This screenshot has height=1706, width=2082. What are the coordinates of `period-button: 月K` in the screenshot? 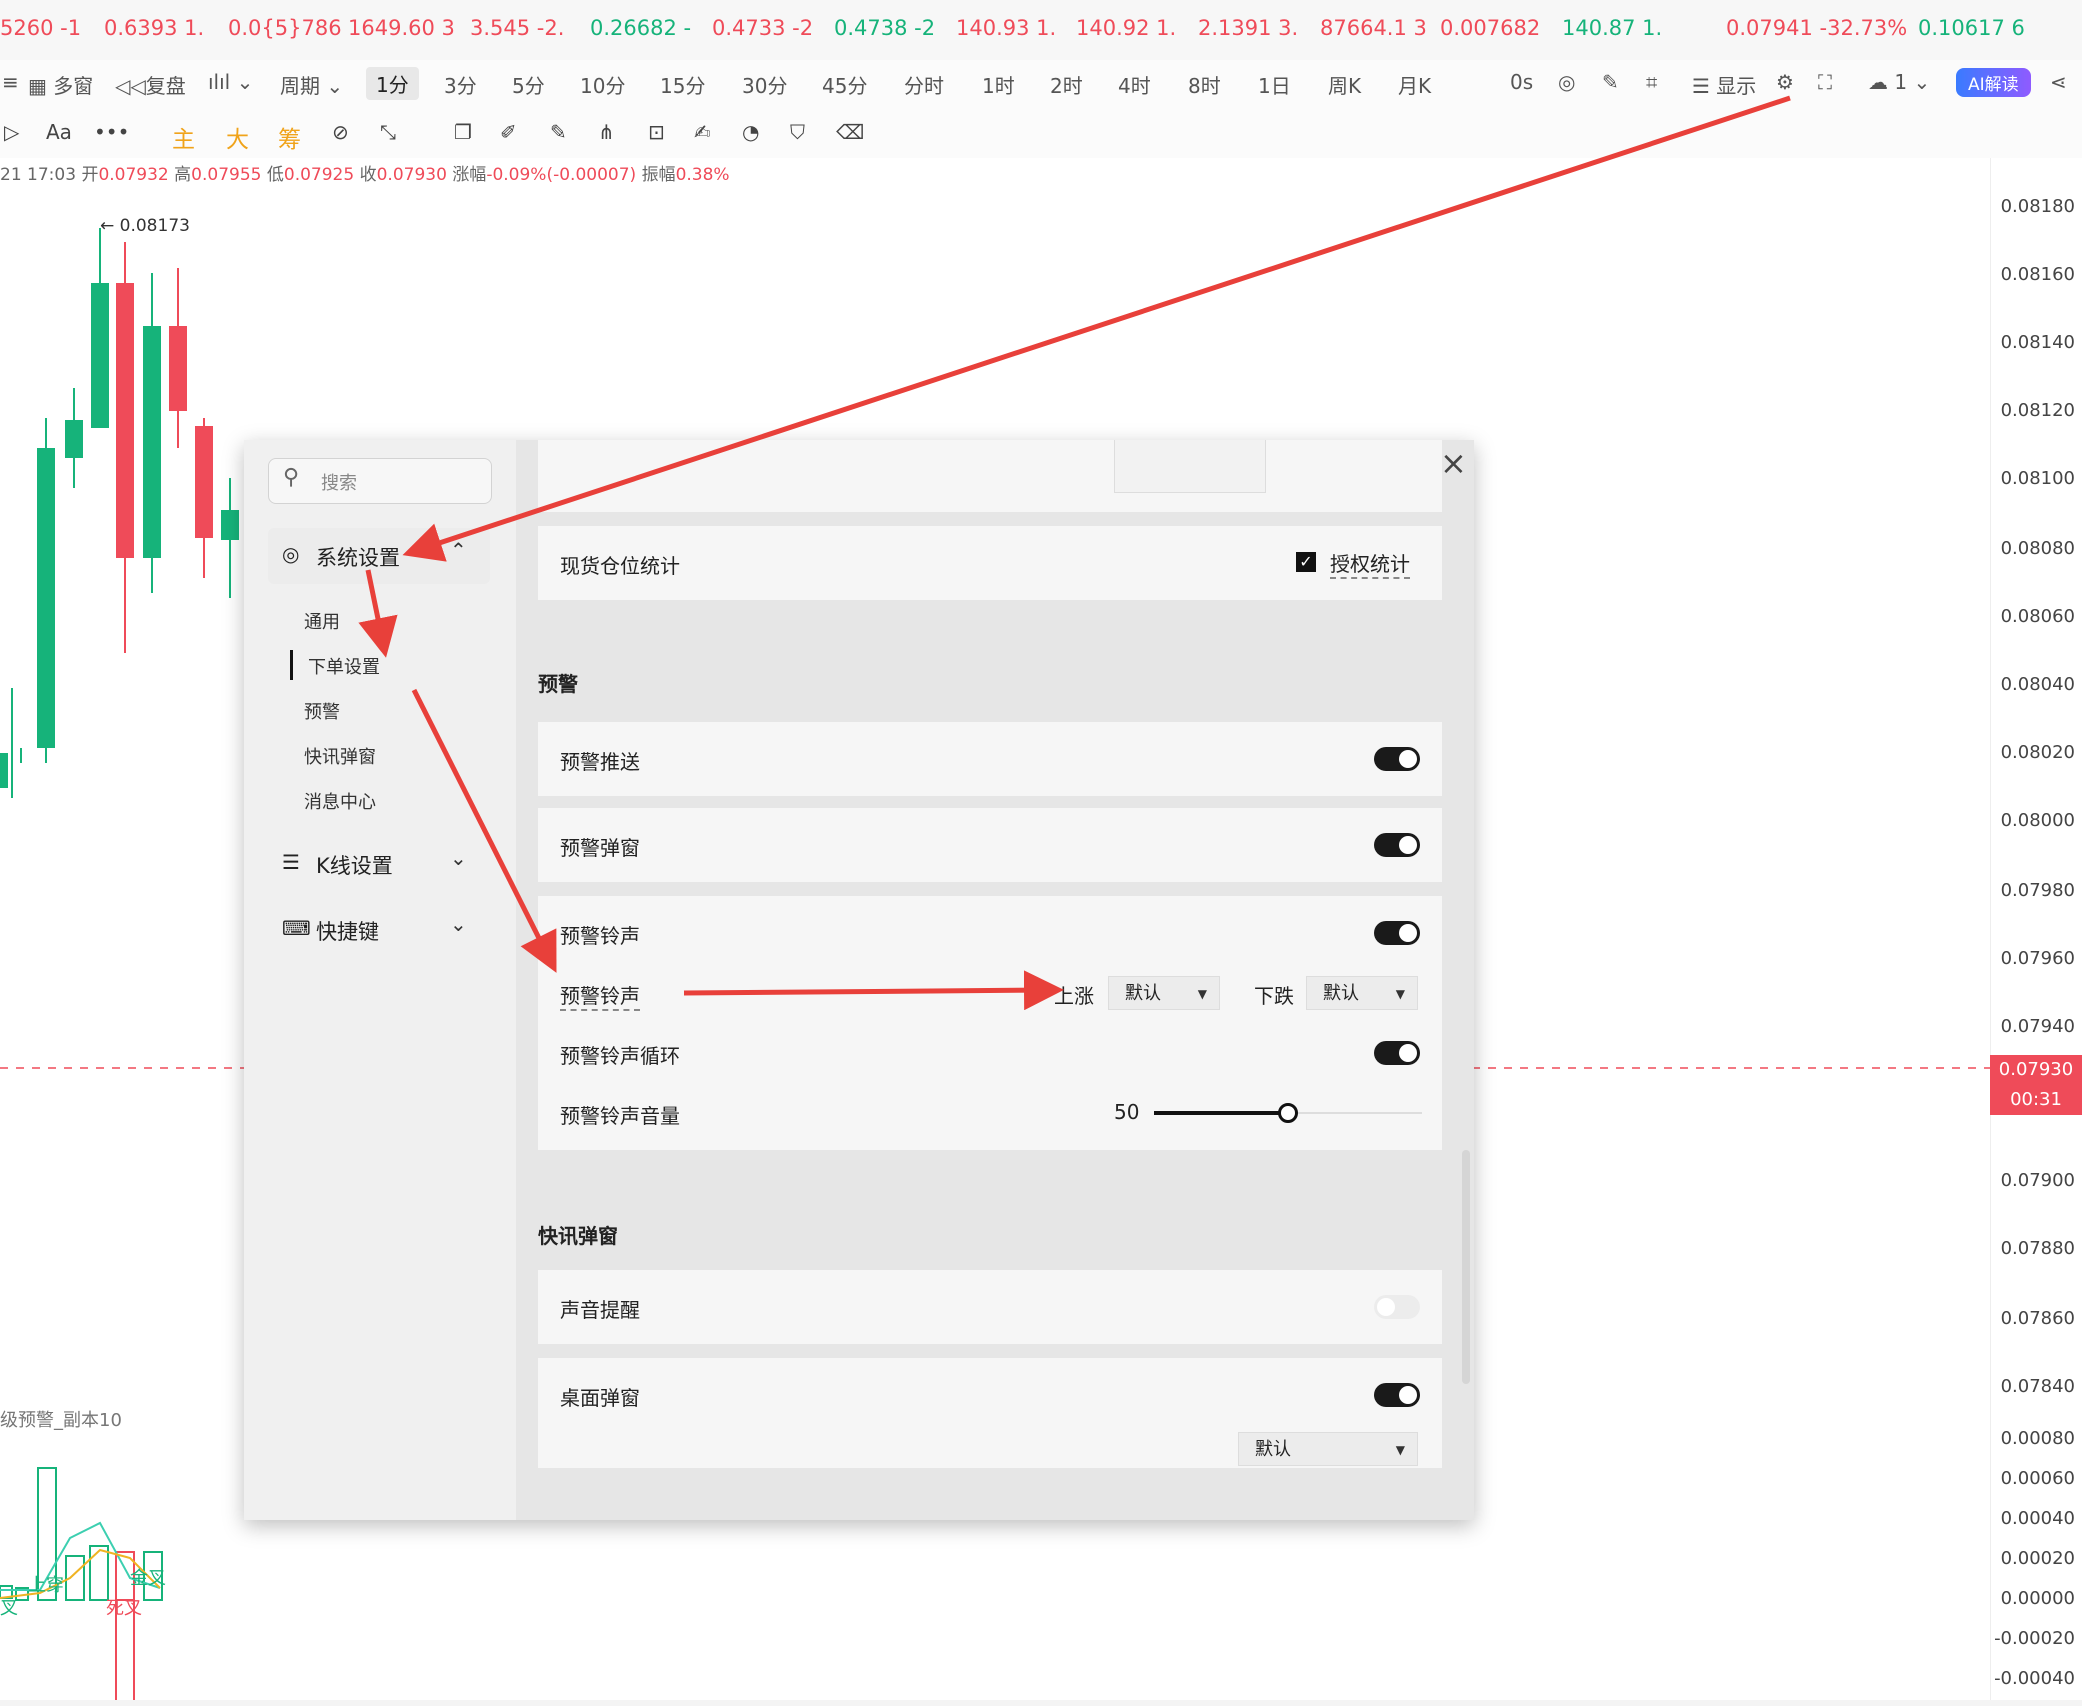 It's located at (1414, 84).